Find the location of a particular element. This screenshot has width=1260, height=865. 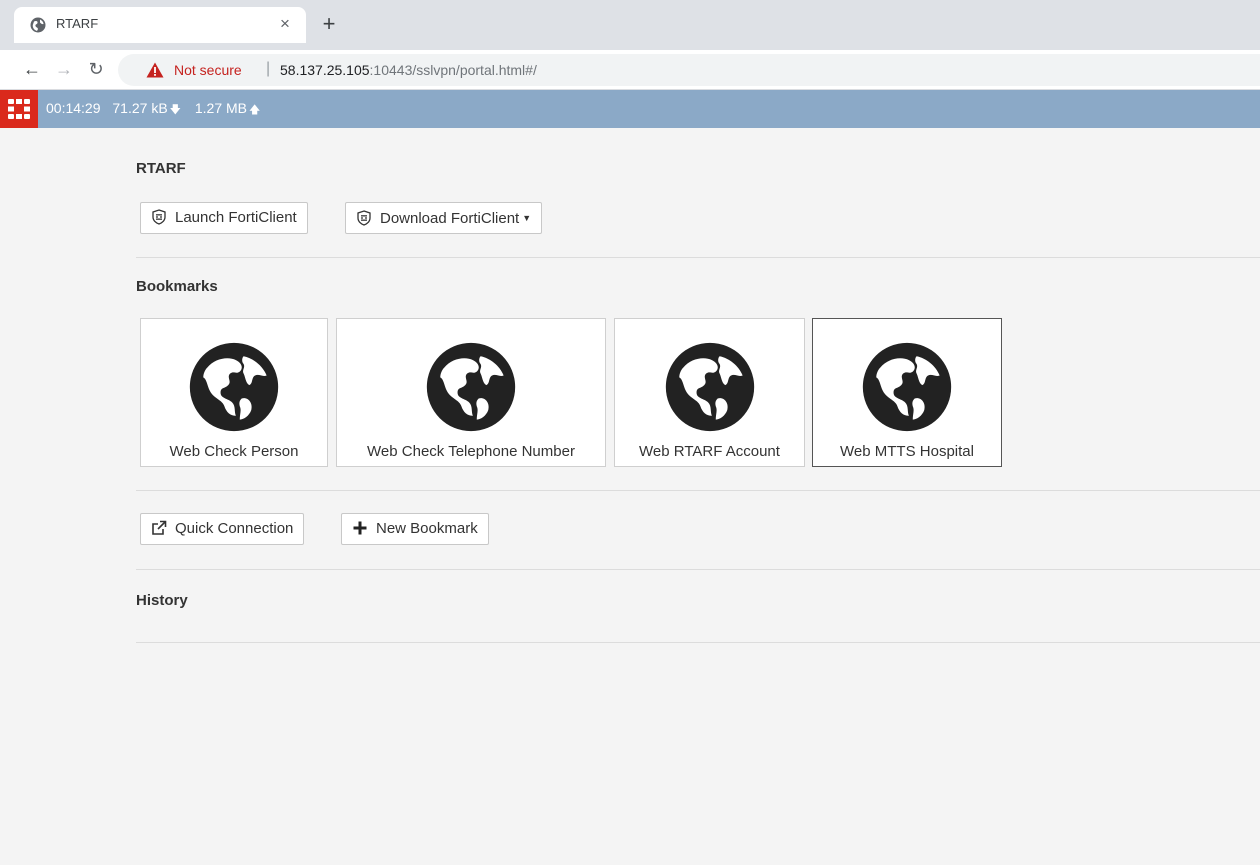

bookmark-web-check-telephone-number: Web Check Telephone Number is located at coordinates (471, 392).